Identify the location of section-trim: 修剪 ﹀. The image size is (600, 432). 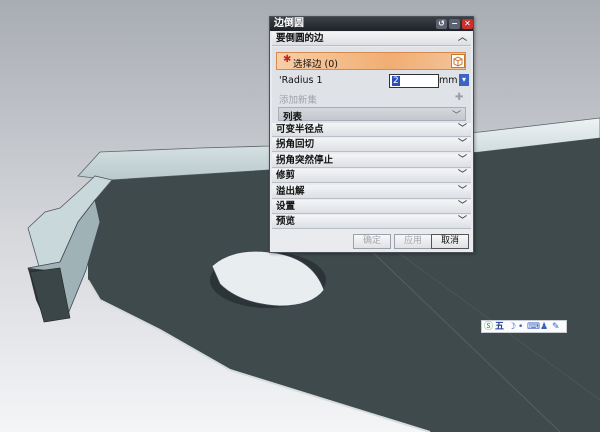
(371, 176).